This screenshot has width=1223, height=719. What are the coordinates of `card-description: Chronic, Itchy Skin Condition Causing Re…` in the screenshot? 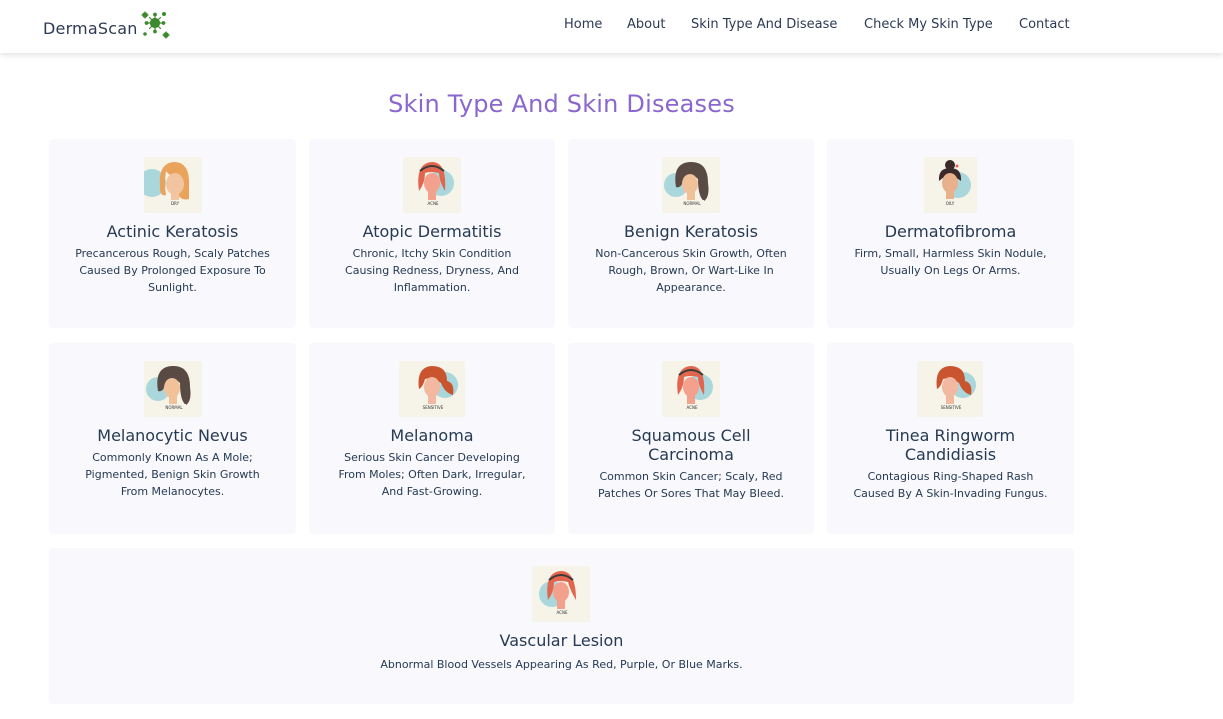 It's located at (432, 270).